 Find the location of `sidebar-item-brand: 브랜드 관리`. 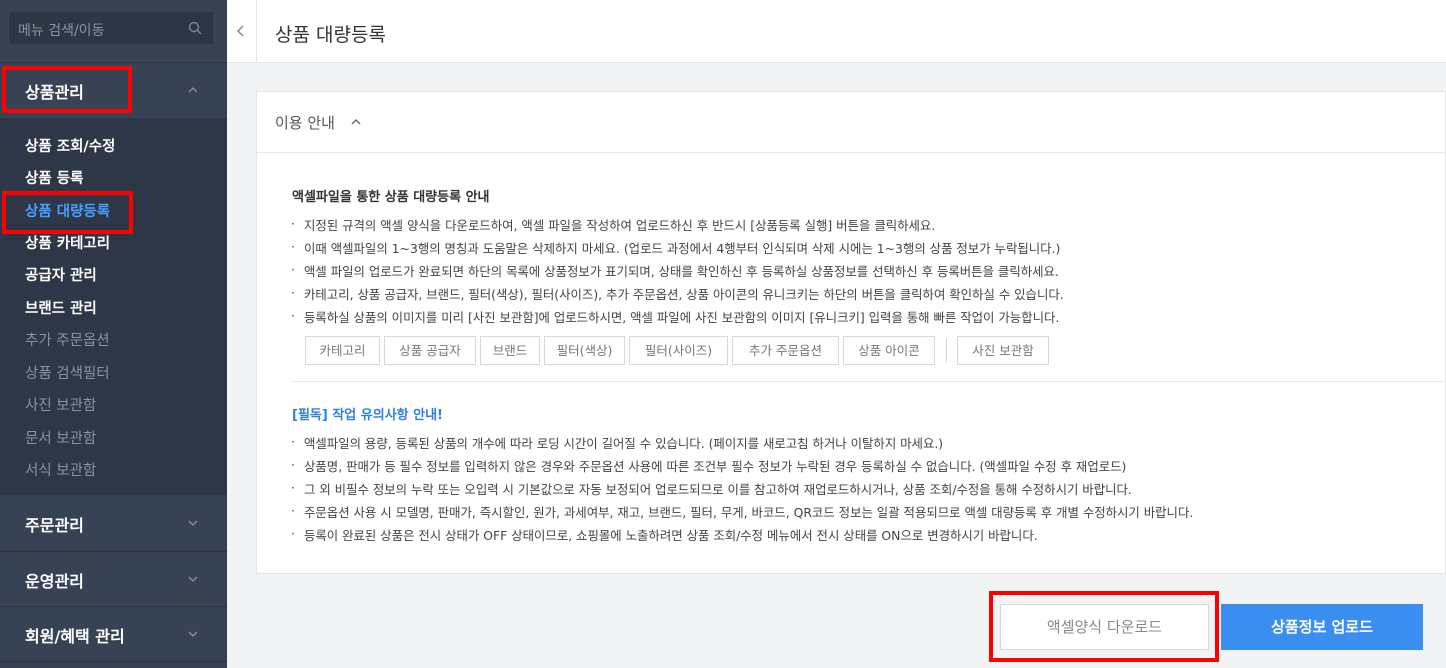

sidebar-item-brand: 브랜드 관리 is located at coordinates (61, 307).